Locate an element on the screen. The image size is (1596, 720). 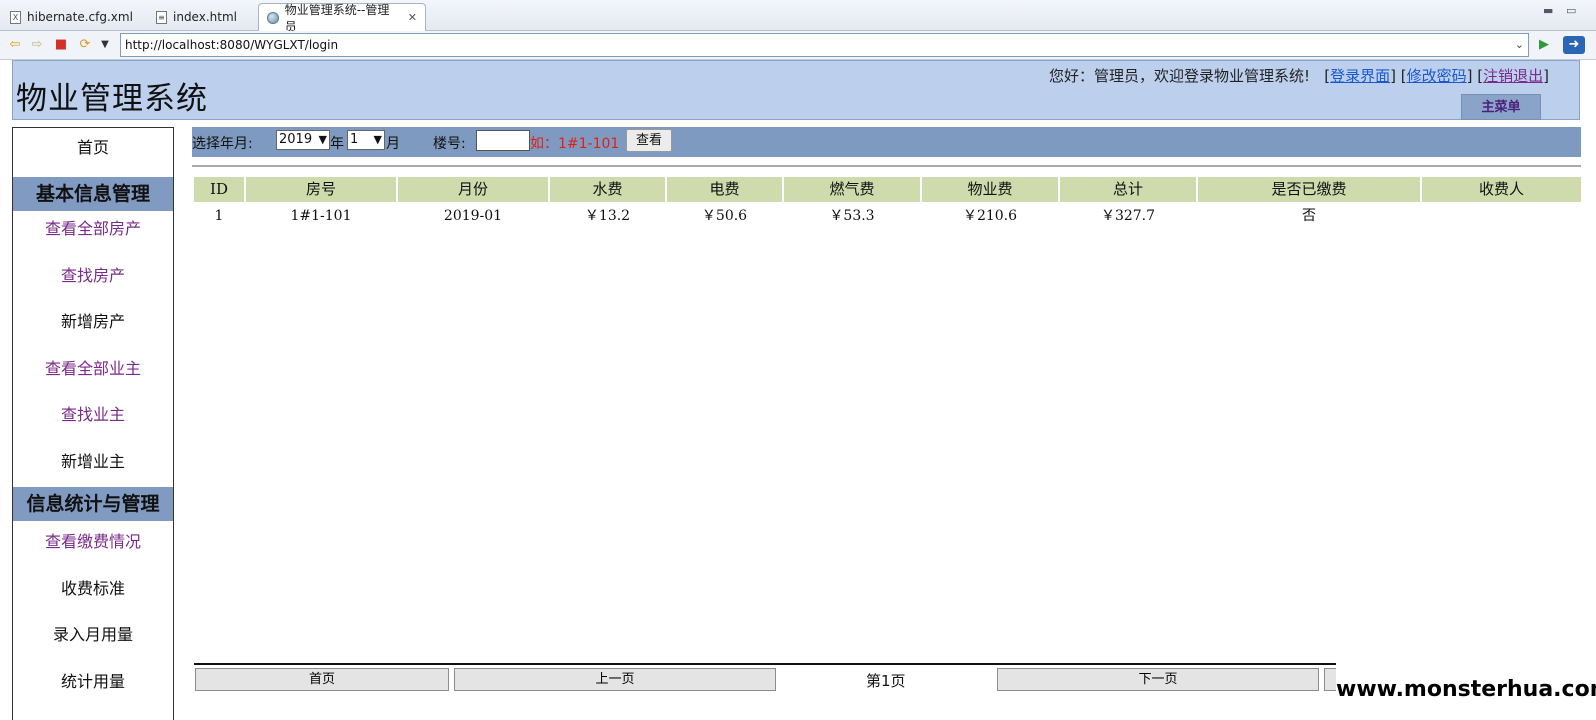
col-electric: 电费 is located at coordinates (724, 189).